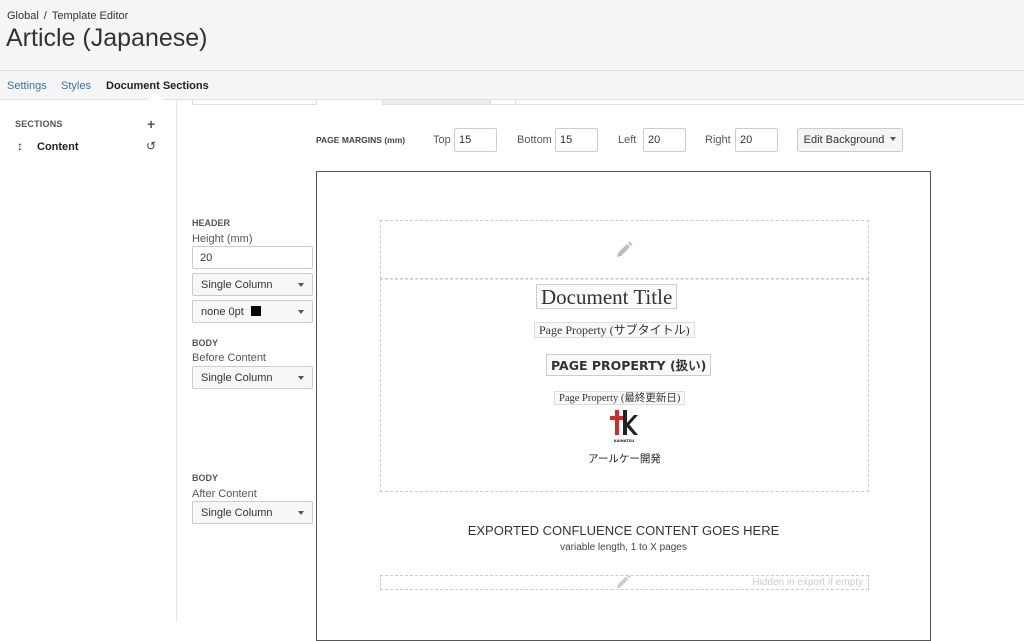 Image resolution: width=1024 pixels, height=641 pixels. I want to click on breadcrumb-current: Template Editor, so click(90, 16).